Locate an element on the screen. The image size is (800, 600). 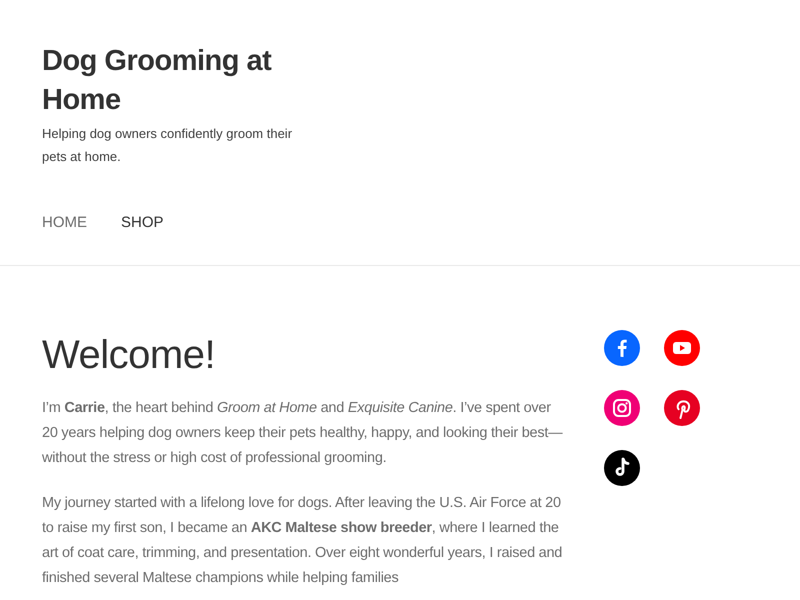
paragraph: I’m Carrie, the heart behind Groom at Home and Exquisite Canine. I’ve spent over 20 years helping dog owners keep their pets healthy, happy, and looking their best—without the stress or high cost of professional grooming. is located at coordinates (303, 433).